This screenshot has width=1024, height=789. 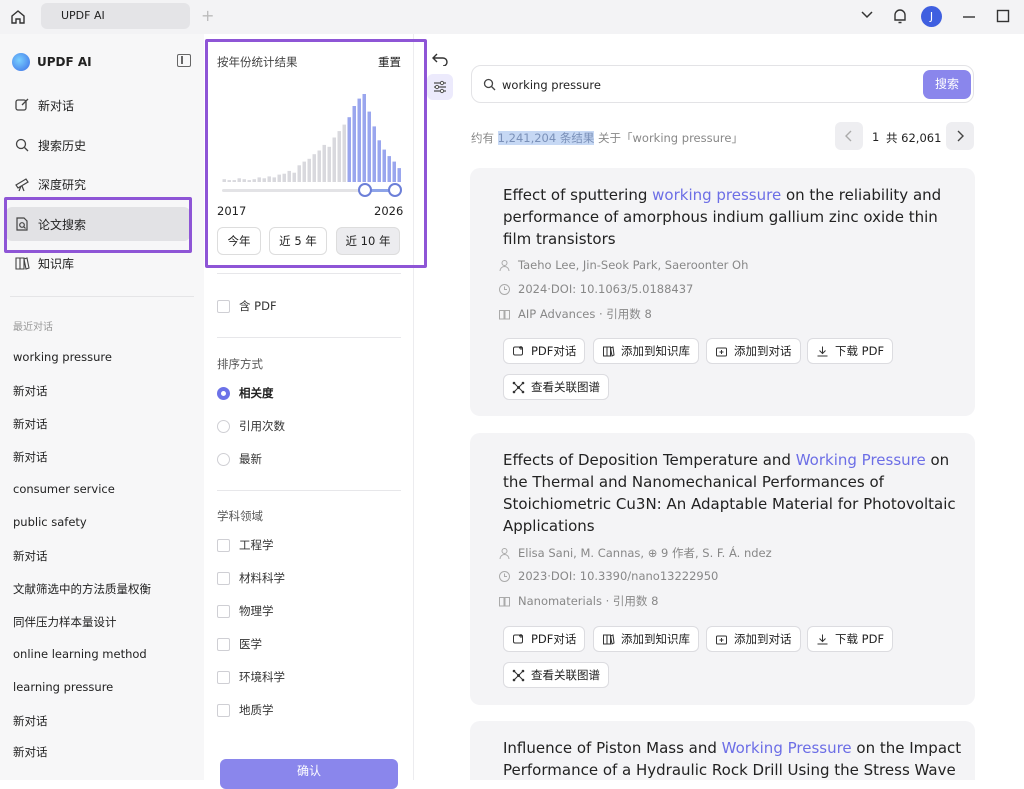 What do you see at coordinates (115, 16) in the screenshot?
I see `app-tab: UPDF AI` at bounding box center [115, 16].